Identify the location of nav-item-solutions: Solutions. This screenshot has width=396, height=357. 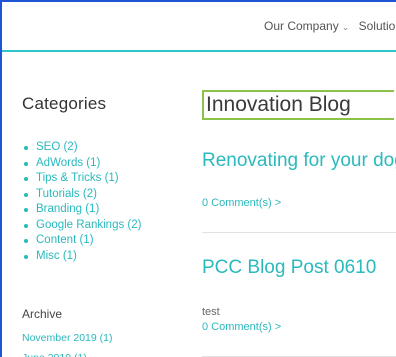
(377, 26).